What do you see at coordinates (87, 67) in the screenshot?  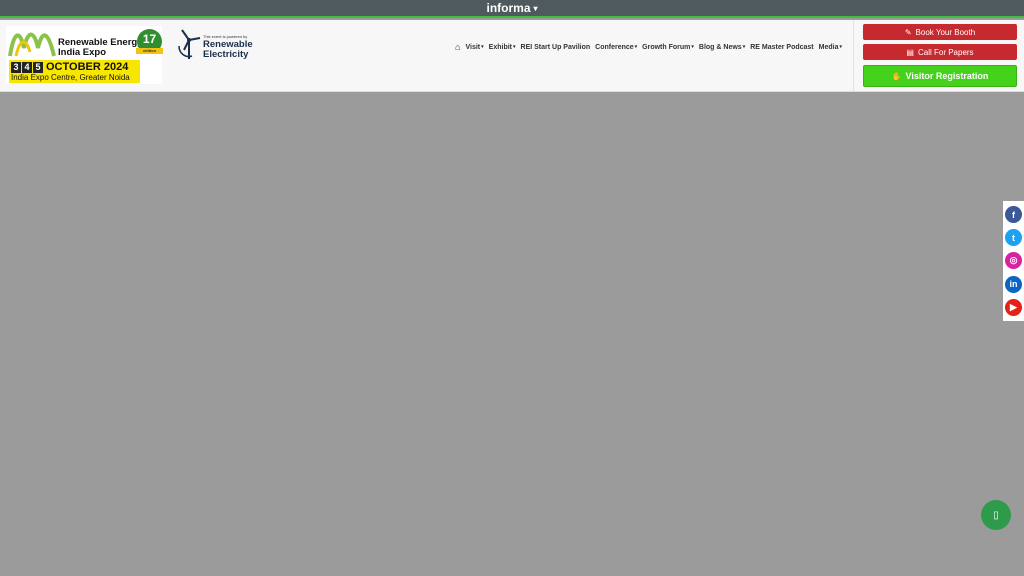 I see `event-month: OCTOBER 2024` at bounding box center [87, 67].